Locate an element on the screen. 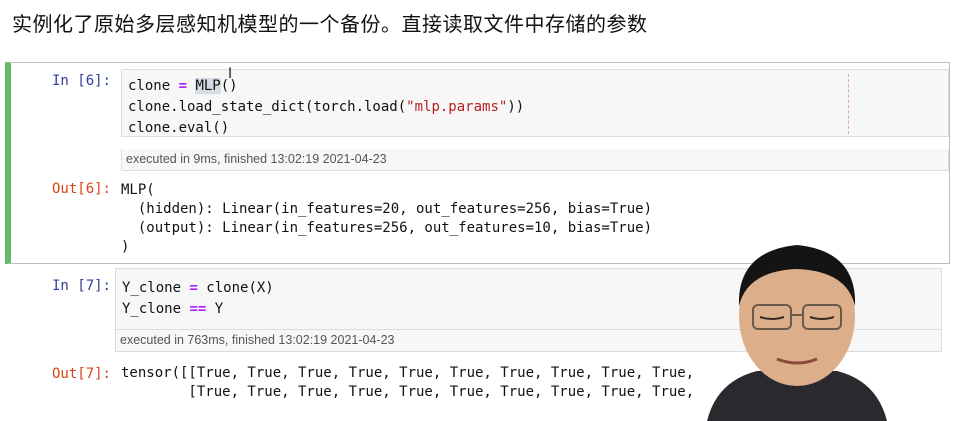  code-token: clone.load_state_dict(torch.load( is located at coordinates (267, 107).